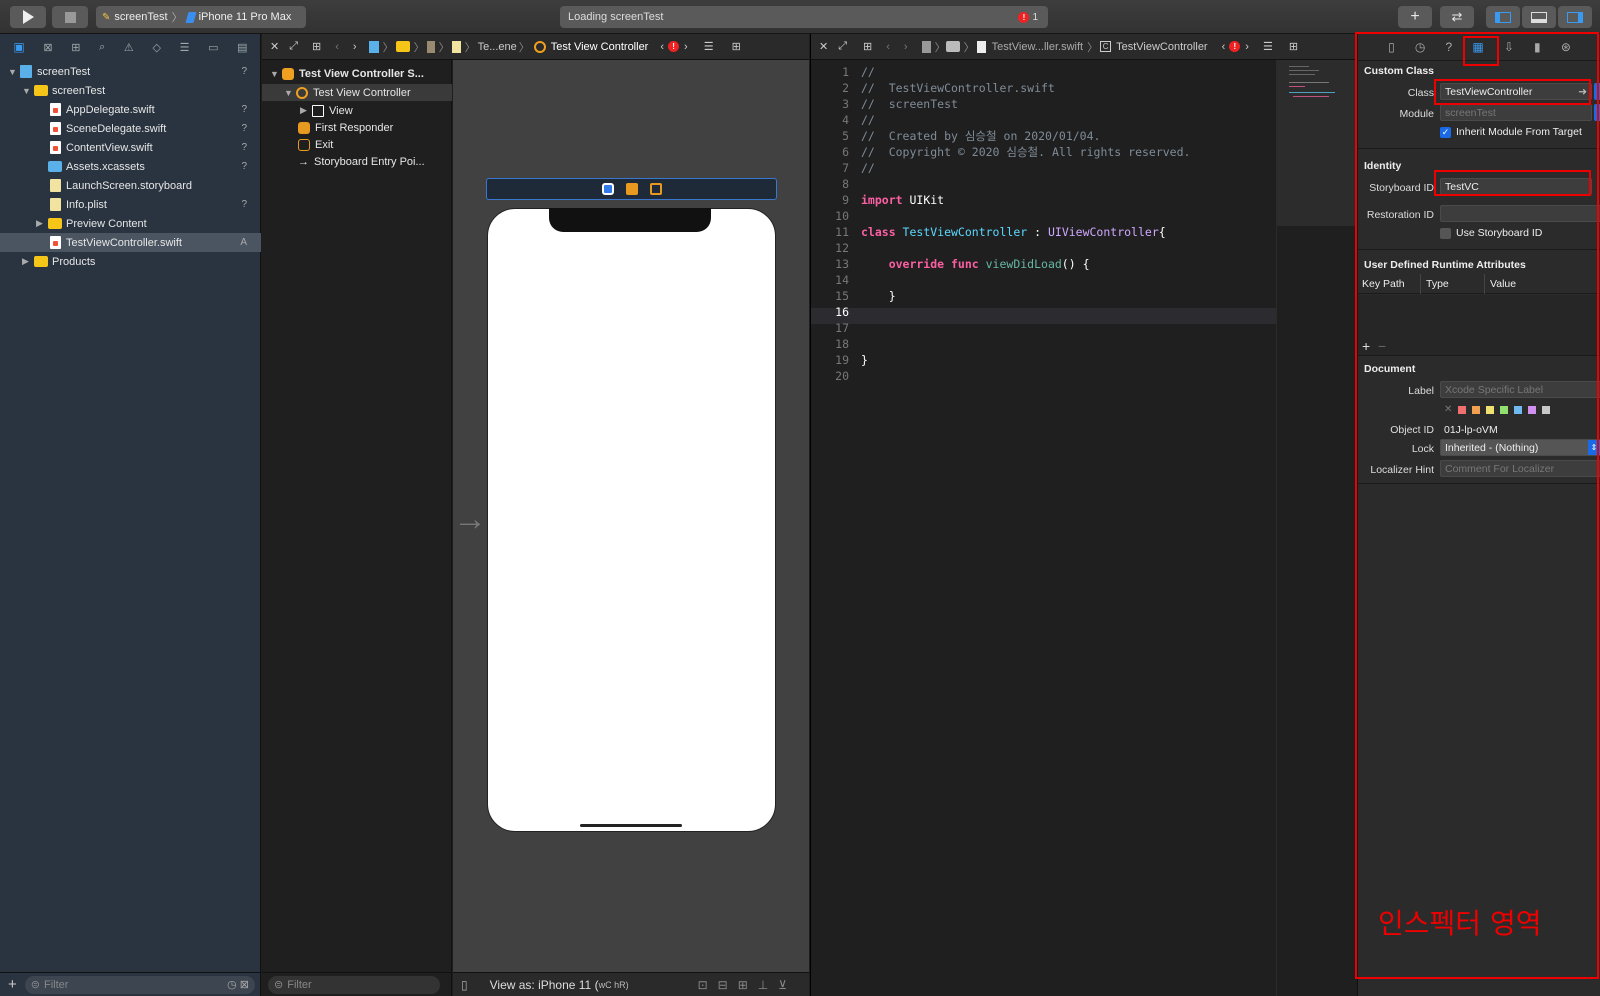 The height and width of the screenshot is (996, 1600). Describe the element at coordinates (130, 204) in the screenshot. I see `list-item: Info.plist ?` at that location.